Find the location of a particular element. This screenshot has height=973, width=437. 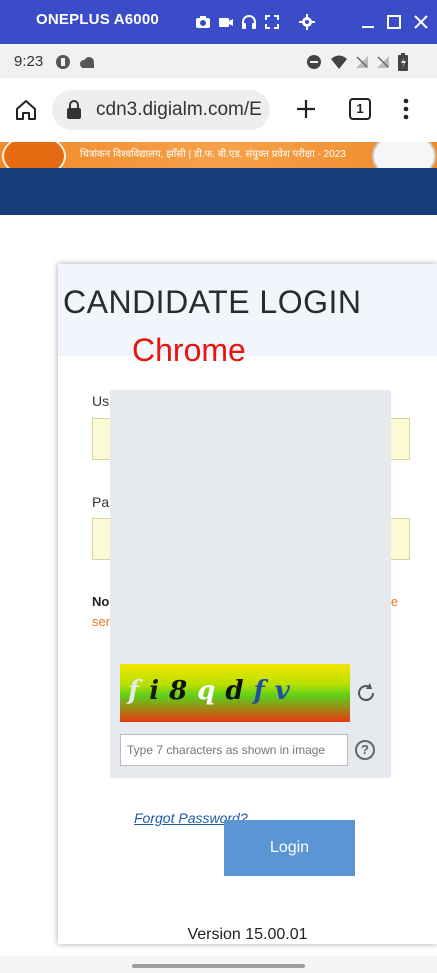

captcha-image: fi8qdfv is located at coordinates (235, 693).